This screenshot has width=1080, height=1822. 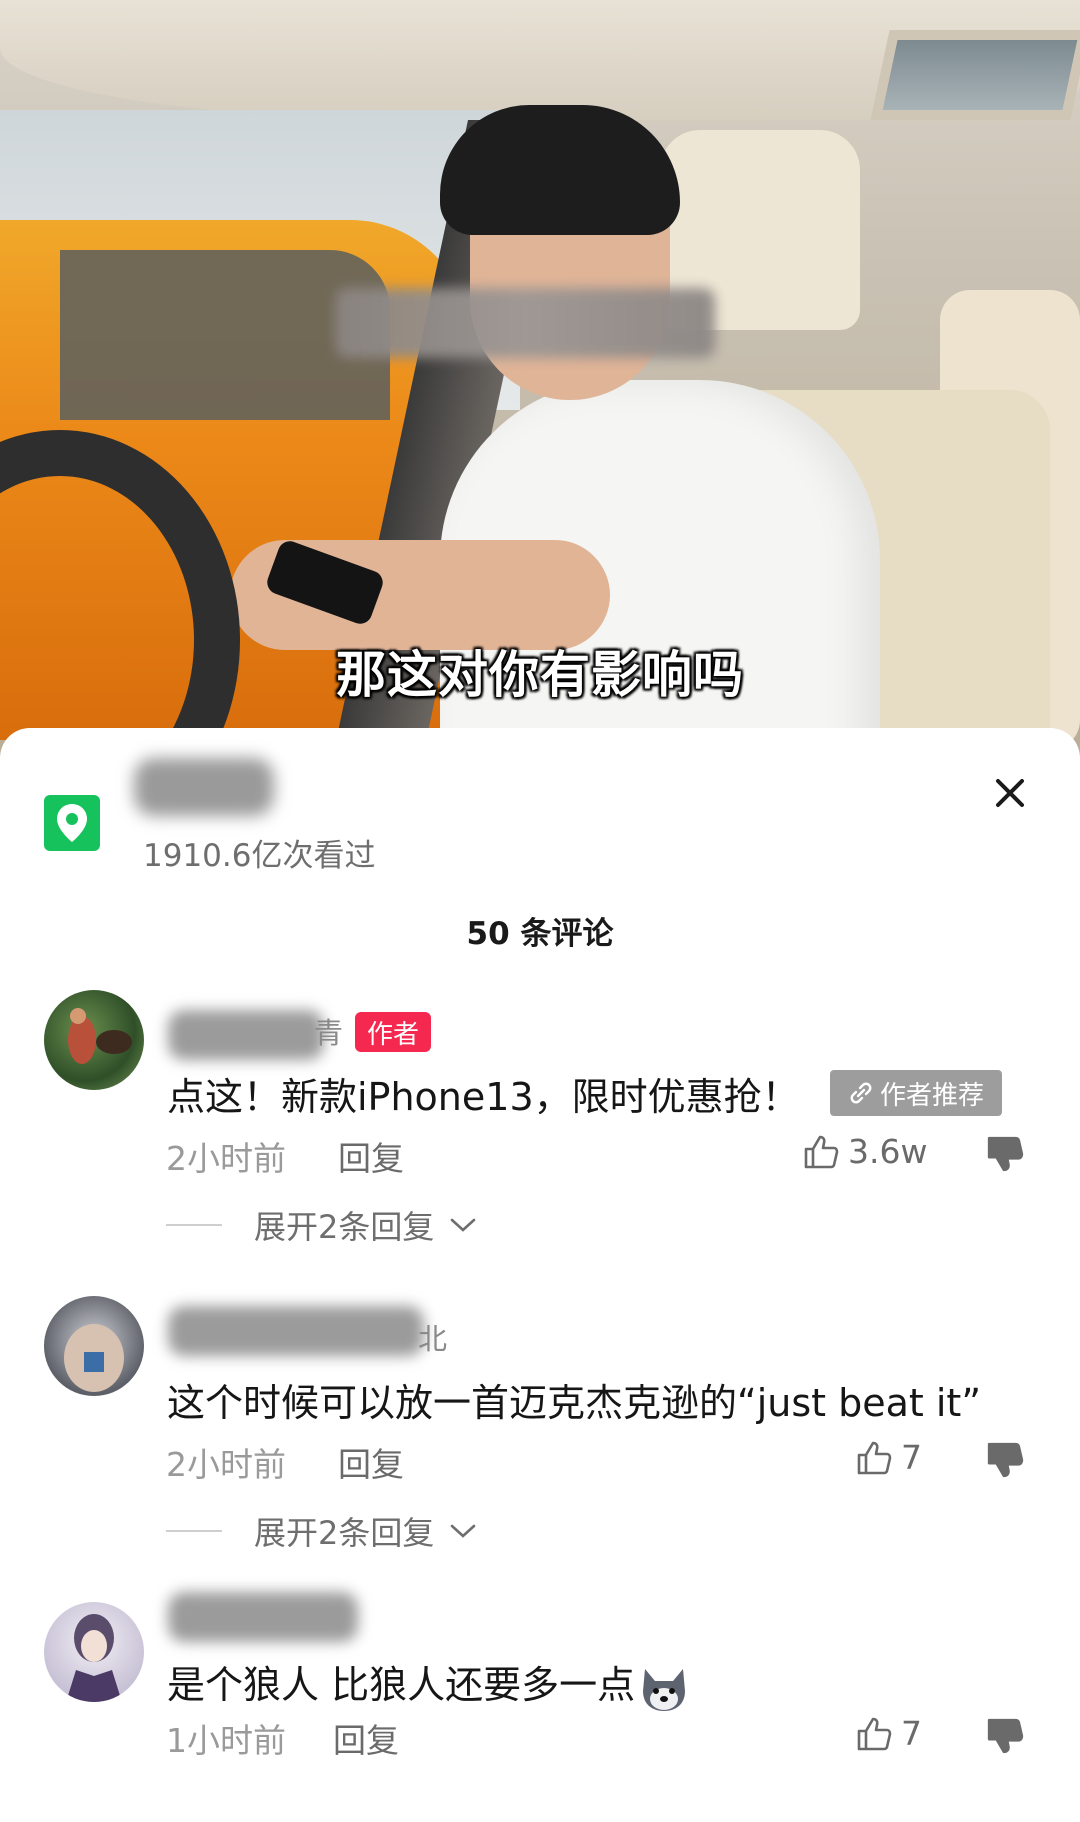 I want to click on like-button: 3.6w, so click(x=864, y=1151).